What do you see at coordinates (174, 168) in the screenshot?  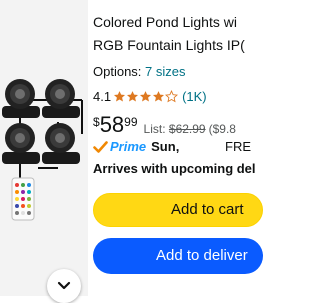 I see `arrives-text: Arrives with upcoming del` at bounding box center [174, 168].